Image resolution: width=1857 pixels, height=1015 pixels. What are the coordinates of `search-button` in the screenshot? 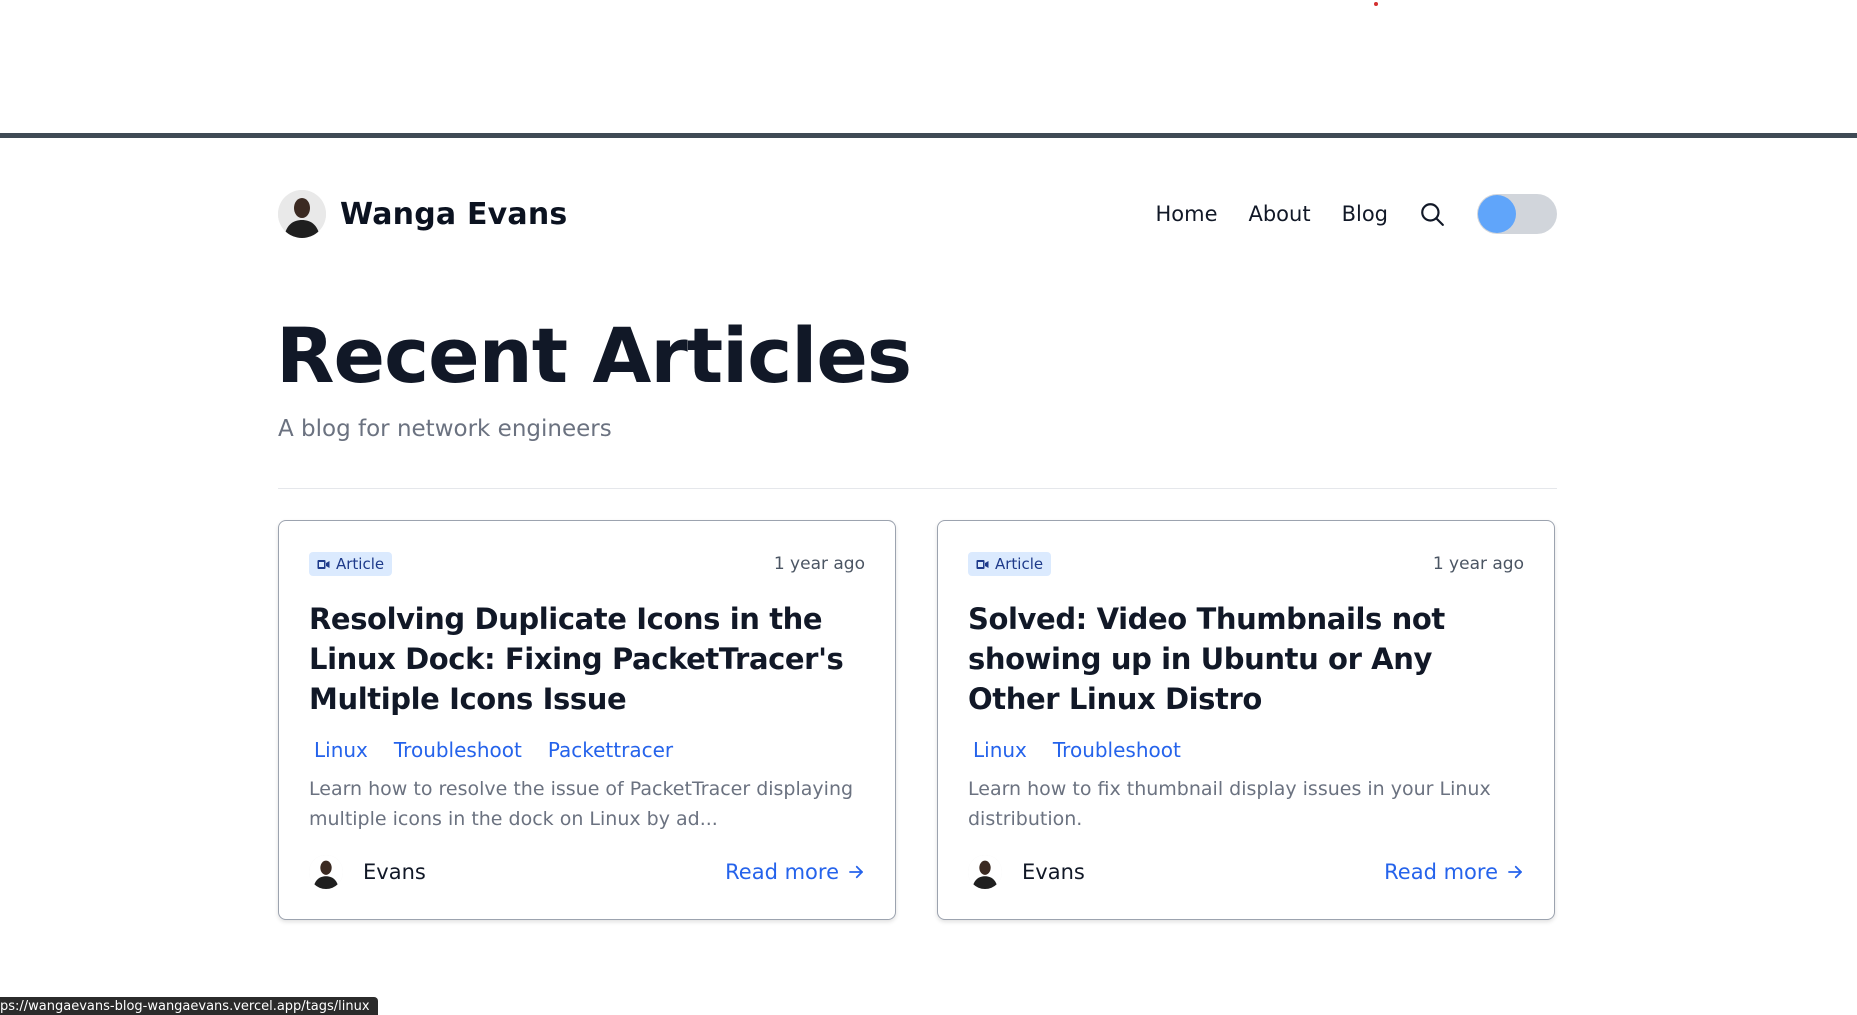 It's located at (1432, 214).